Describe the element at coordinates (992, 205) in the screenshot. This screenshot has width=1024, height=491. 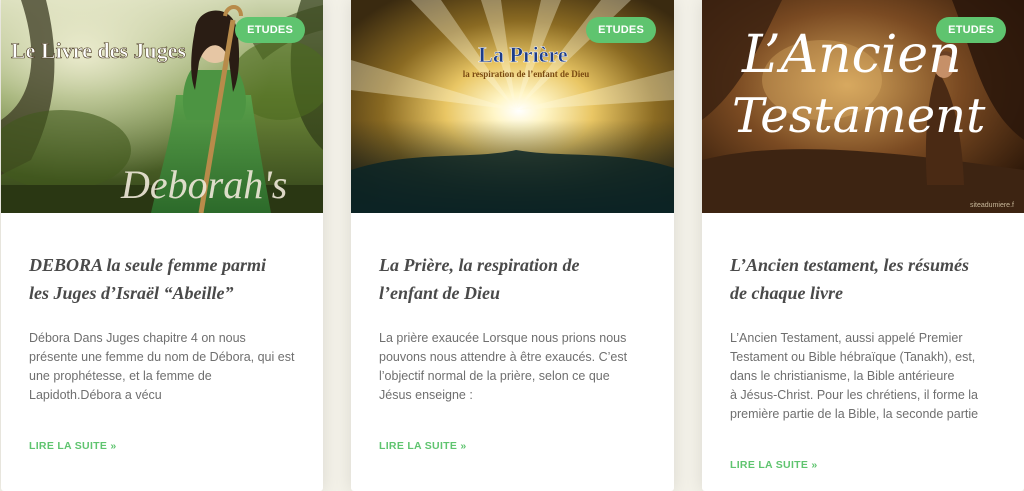
I see `image-watermark: siteadumiere.f` at that location.